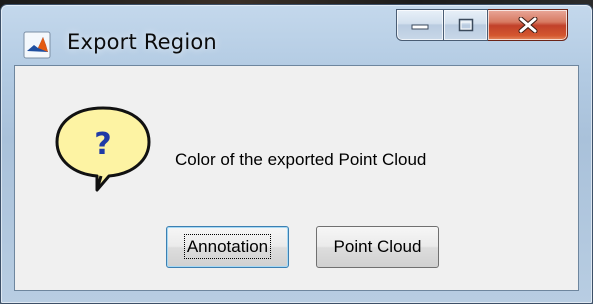 The height and width of the screenshot is (304, 593). I want to click on dialog-message: Color of the exported Point Cloud, so click(301, 159).